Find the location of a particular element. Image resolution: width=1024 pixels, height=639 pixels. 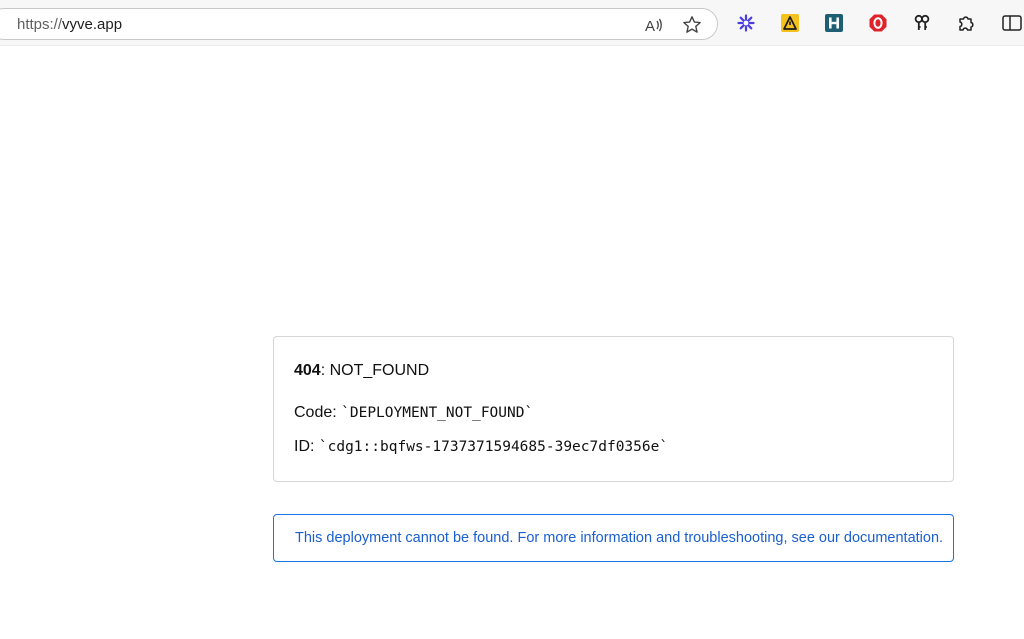

error-code-line: Code: `DEPLOYMENT_NOT_FOUND` is located at coordinates (413, 413).